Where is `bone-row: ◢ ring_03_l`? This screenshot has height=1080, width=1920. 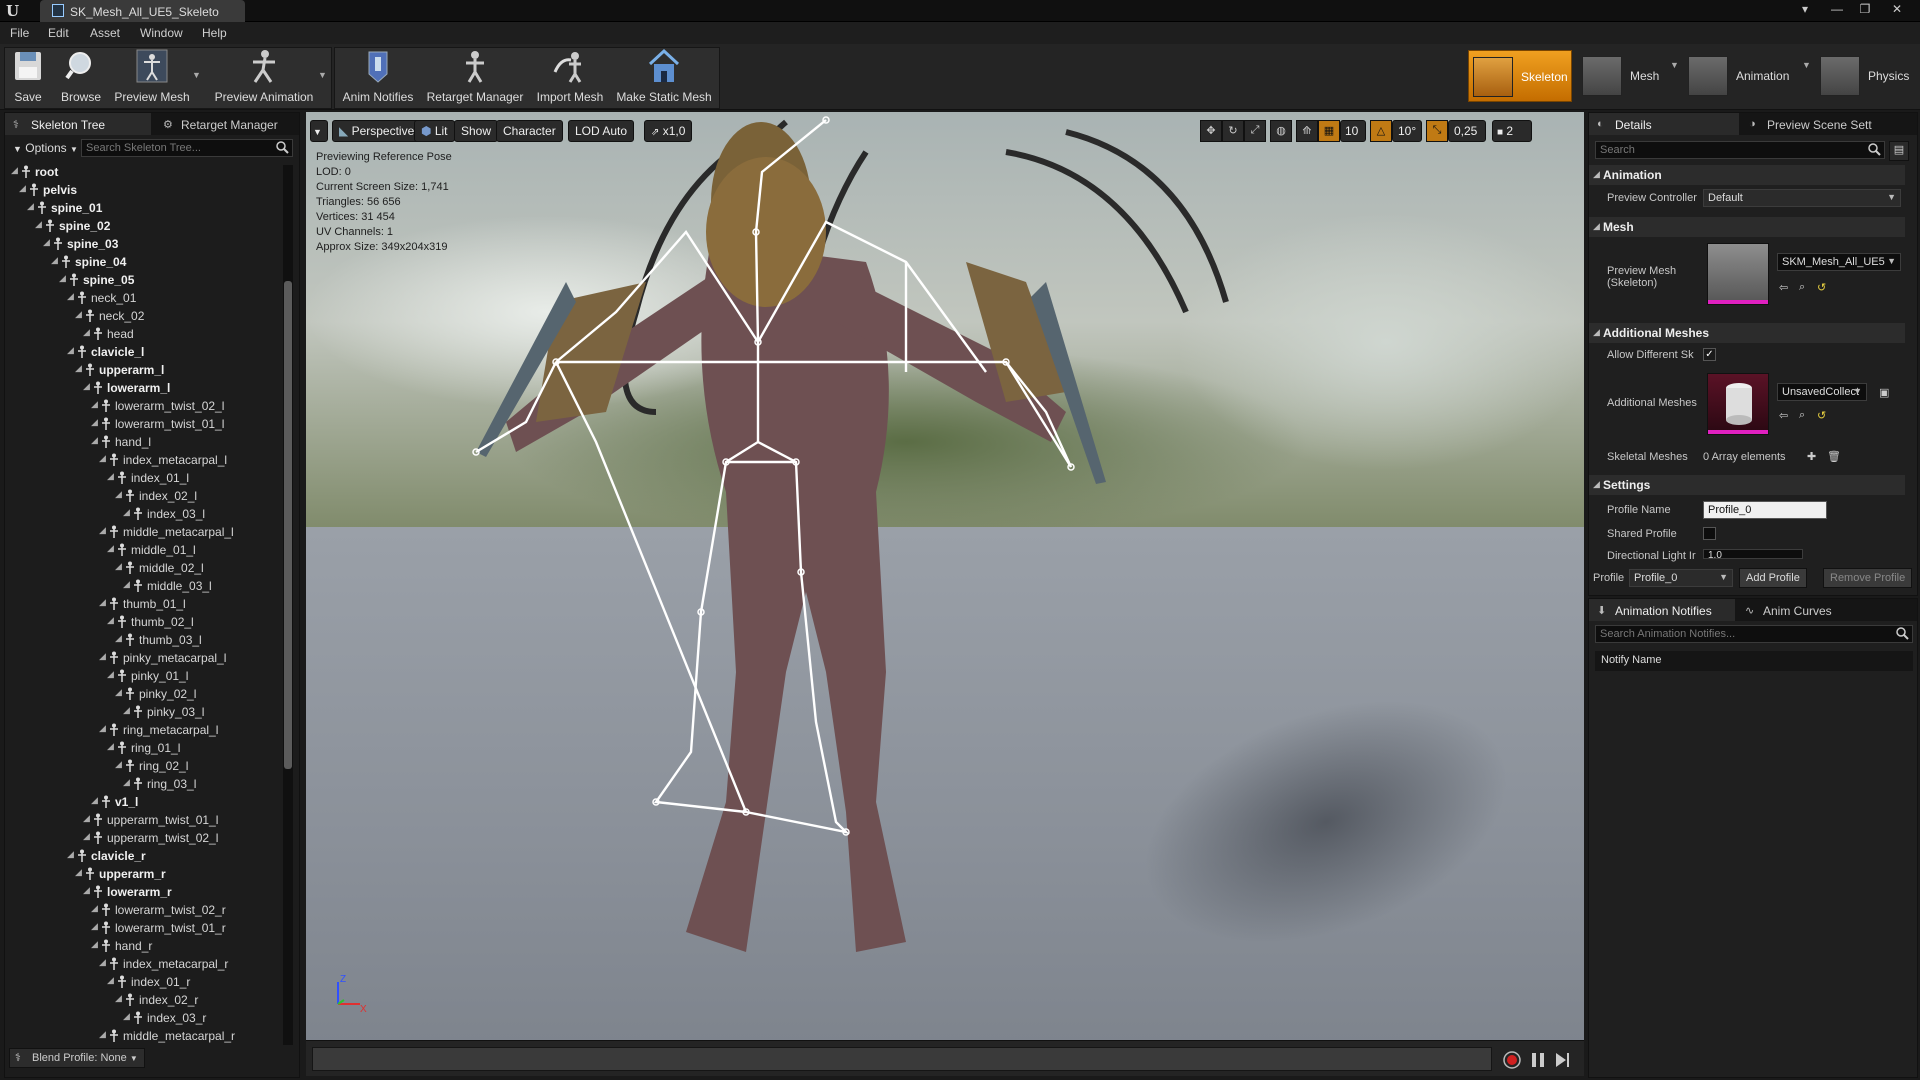 bone-row: ◢ ring_03_l is located at coordinates (145, 784).